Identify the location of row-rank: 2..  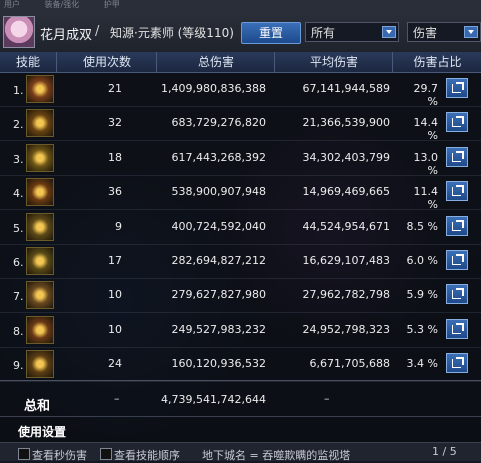
(18, 125).